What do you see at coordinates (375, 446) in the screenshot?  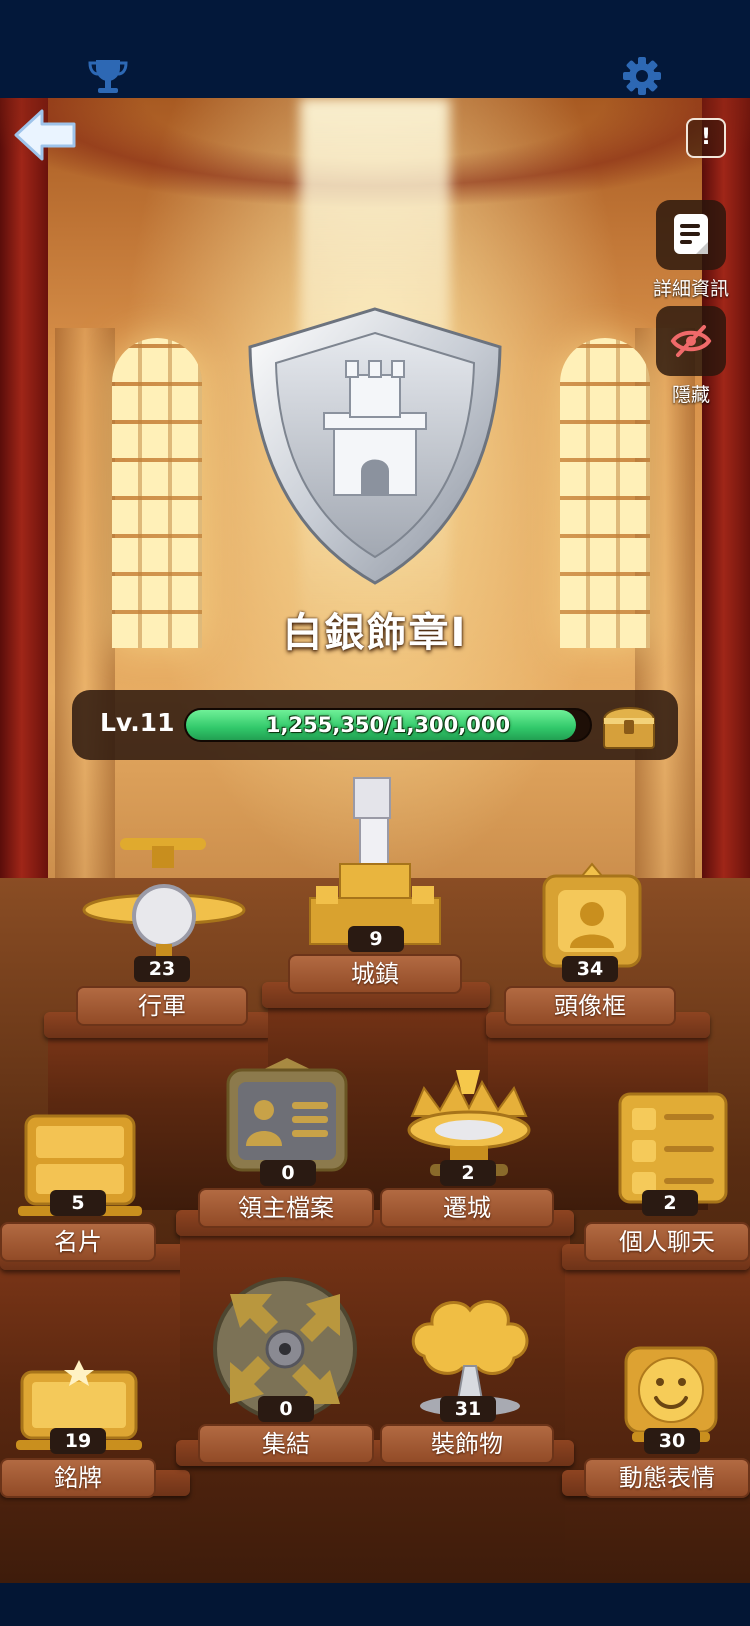 I see `silver-castle-shield-icon` at bounding box center [375, 446].